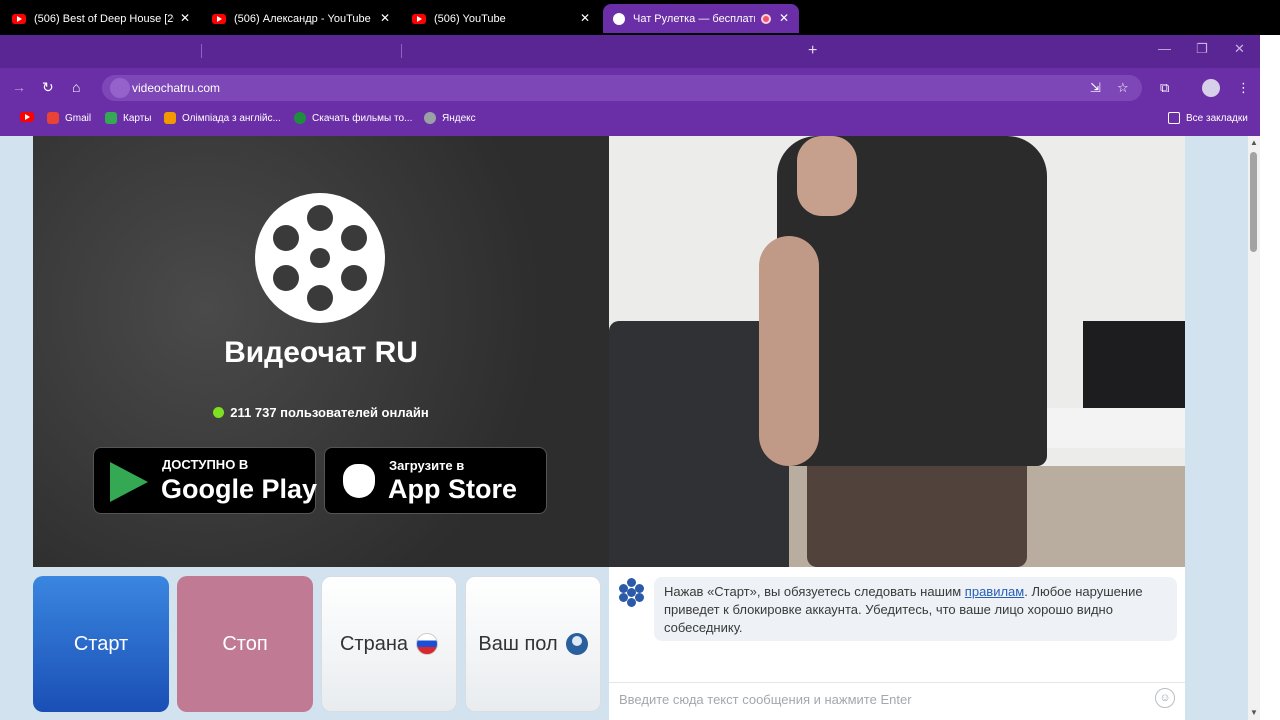  I want to click on bookmark-maps: Карты, so click(128, 118).